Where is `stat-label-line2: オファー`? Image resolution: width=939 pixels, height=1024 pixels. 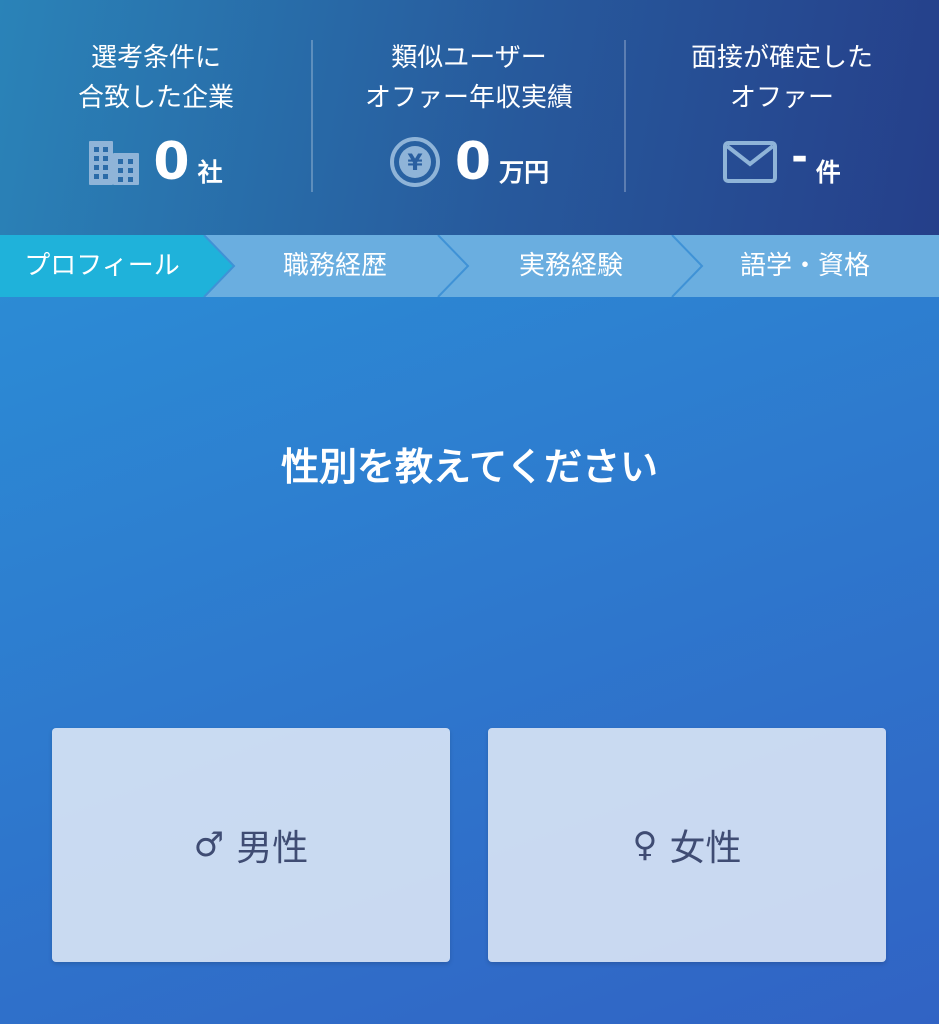 stat-label-line2: オファー is located at coordinates (781, 98).